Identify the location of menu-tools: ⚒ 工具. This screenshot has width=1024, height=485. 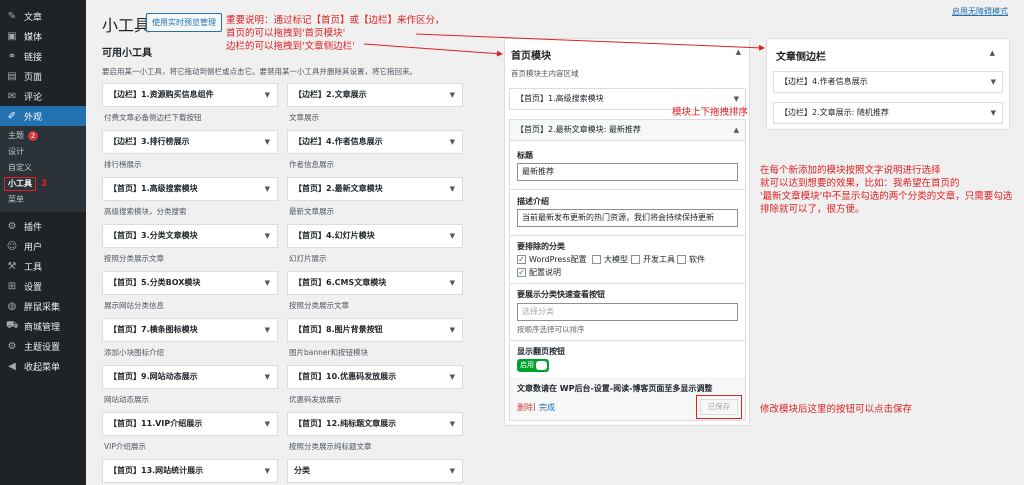
(43, 266).